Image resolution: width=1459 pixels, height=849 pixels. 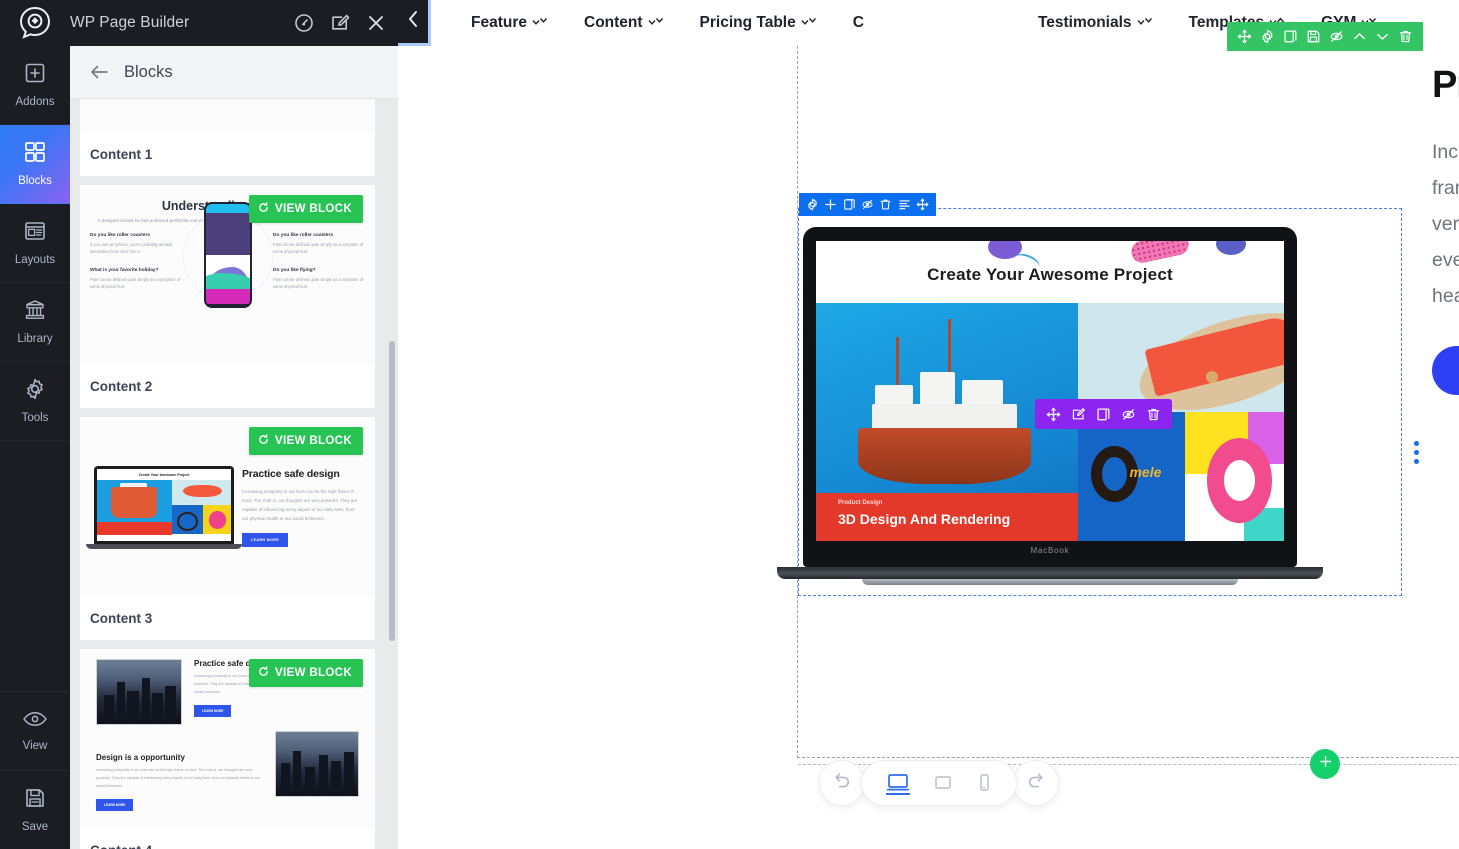 What do you see at coordinates (148, 71) in the screenshot?
I see `panel-title: Blocks` at bounding box center [148, 71].